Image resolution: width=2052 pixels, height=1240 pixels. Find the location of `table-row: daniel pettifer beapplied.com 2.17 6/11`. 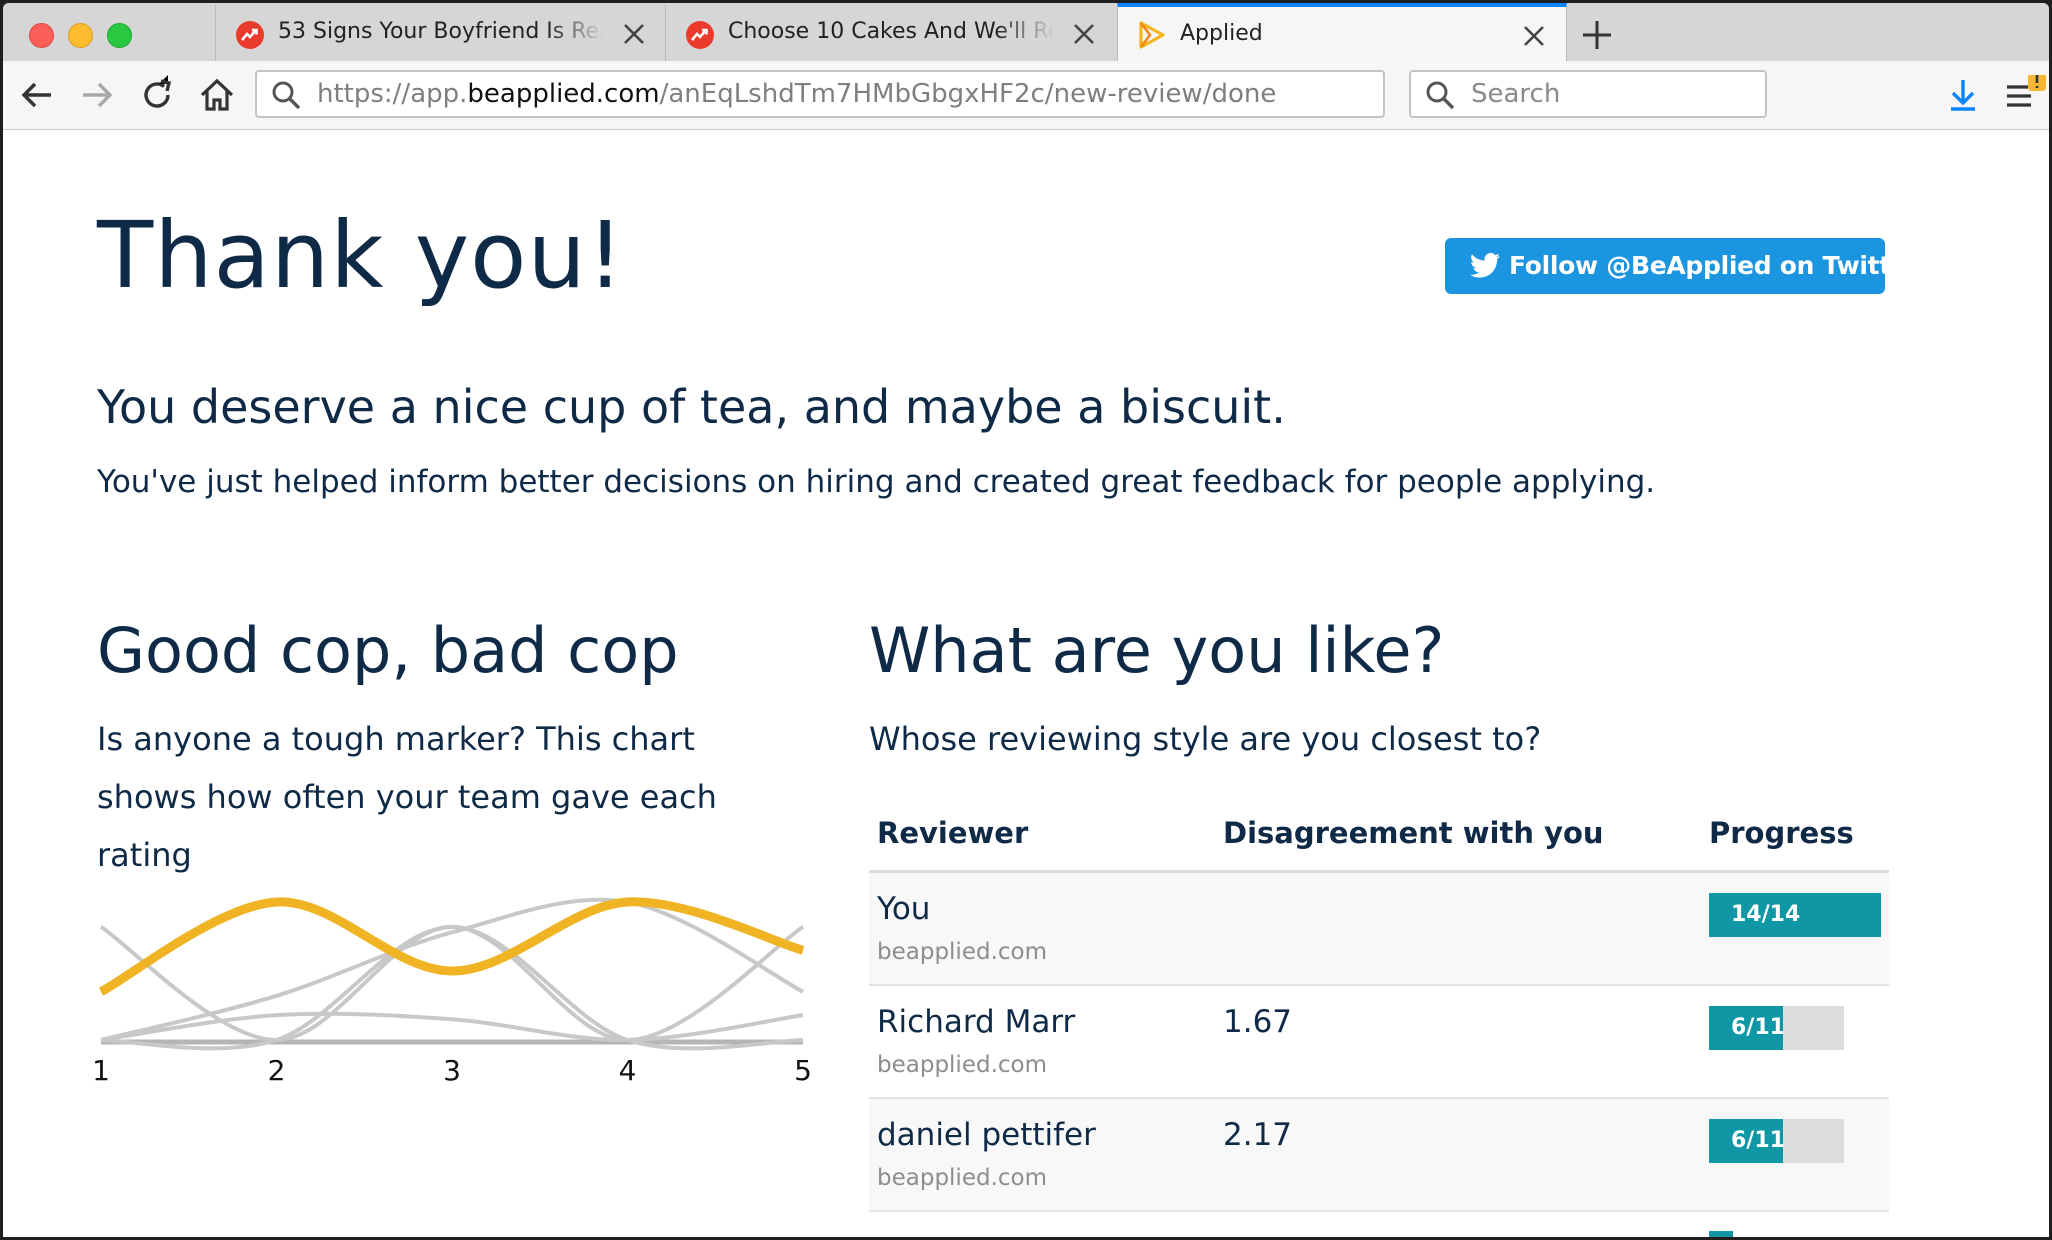

table-row: daniel pettifer beapplied.com 2.17 6/11 is located at coordinates (1379, 1155).